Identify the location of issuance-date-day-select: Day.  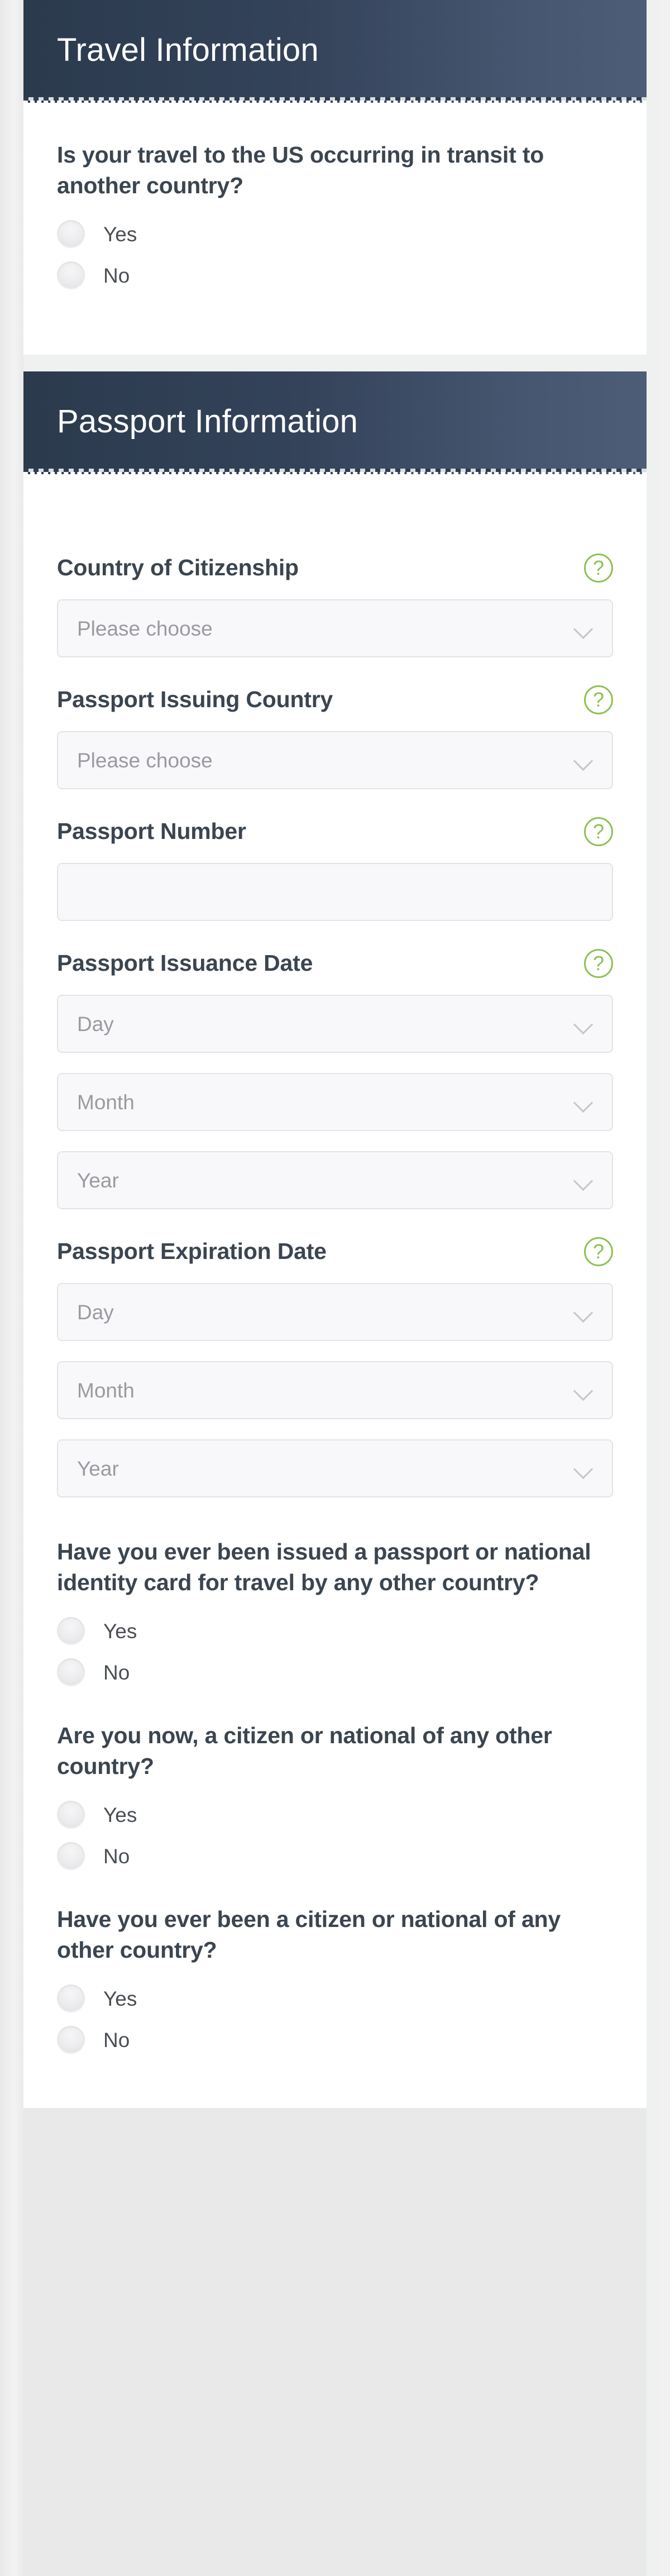
(335, 1024).